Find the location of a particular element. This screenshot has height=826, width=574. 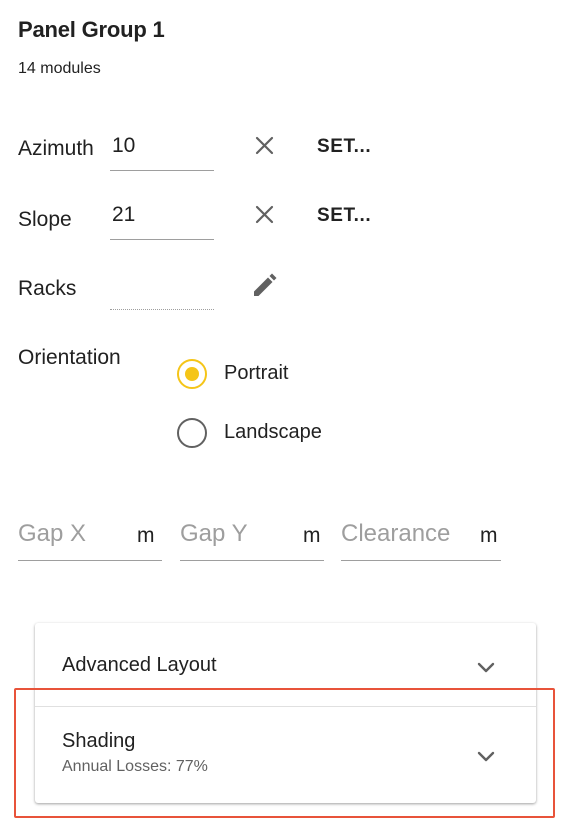

gap-y-label: Gap Y is located at coordinates (214, 533).